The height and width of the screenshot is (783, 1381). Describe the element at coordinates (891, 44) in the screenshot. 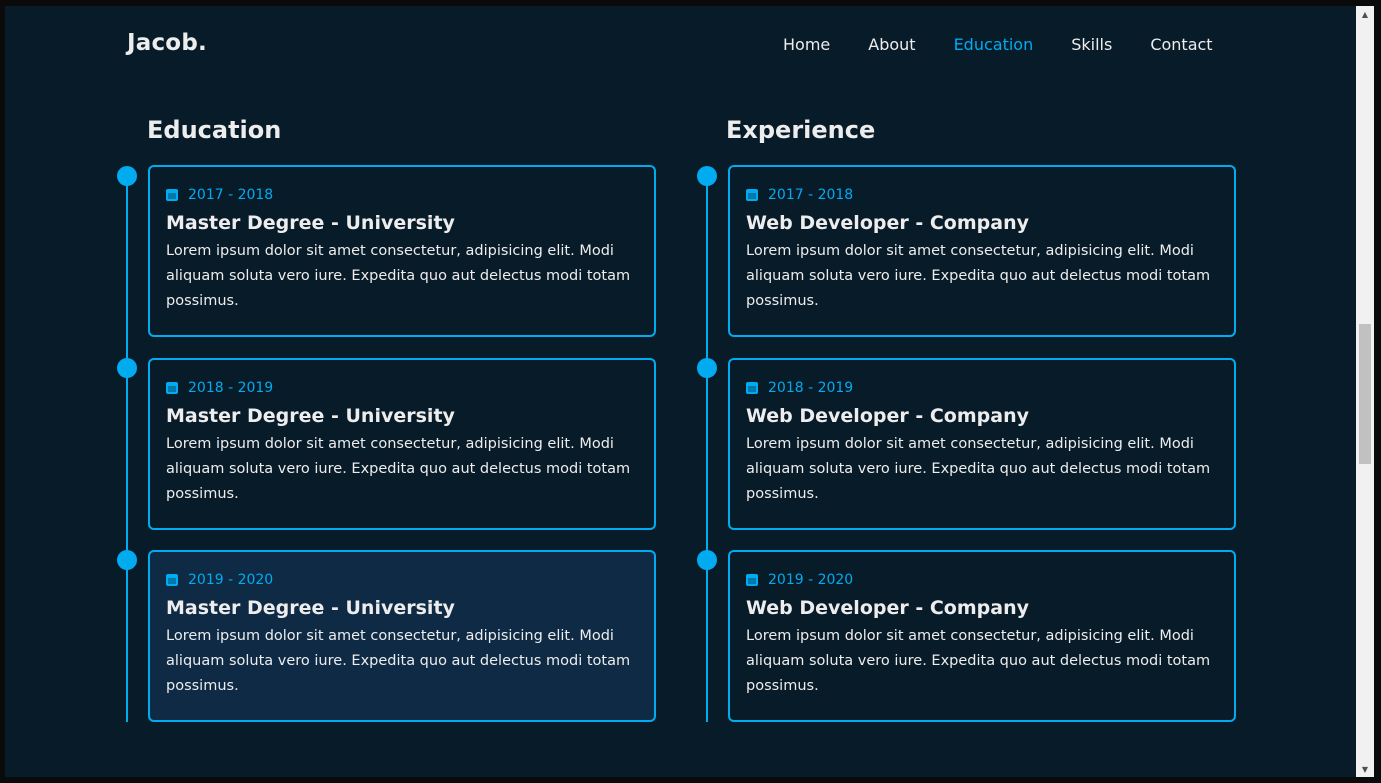

I see `nav-about: About` at that location.